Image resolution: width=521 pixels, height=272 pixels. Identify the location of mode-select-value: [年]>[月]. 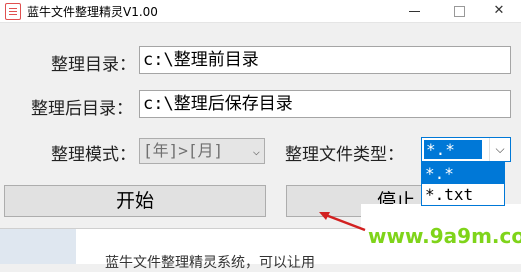
(183, 150).